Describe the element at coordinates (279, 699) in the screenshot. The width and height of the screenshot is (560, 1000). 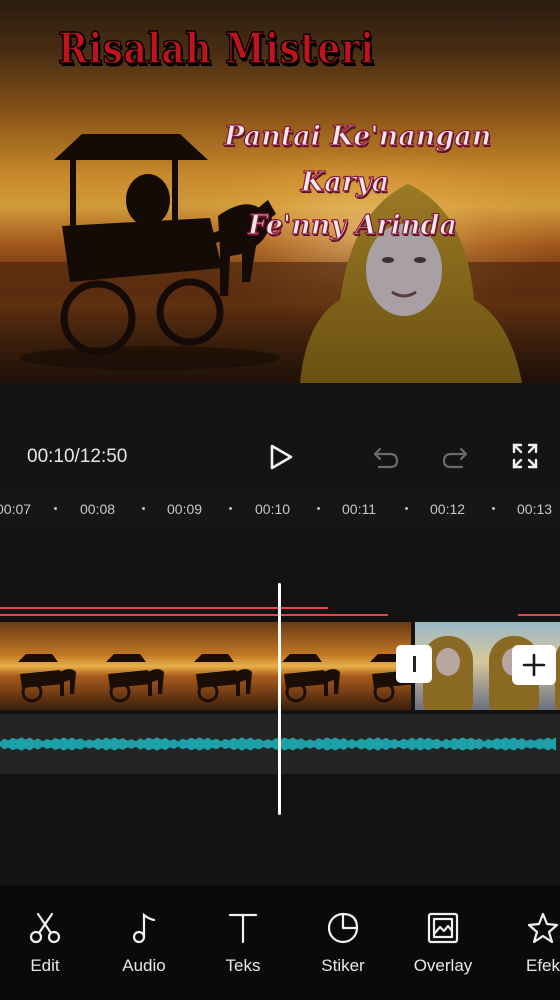
I see `playhead` at that location.